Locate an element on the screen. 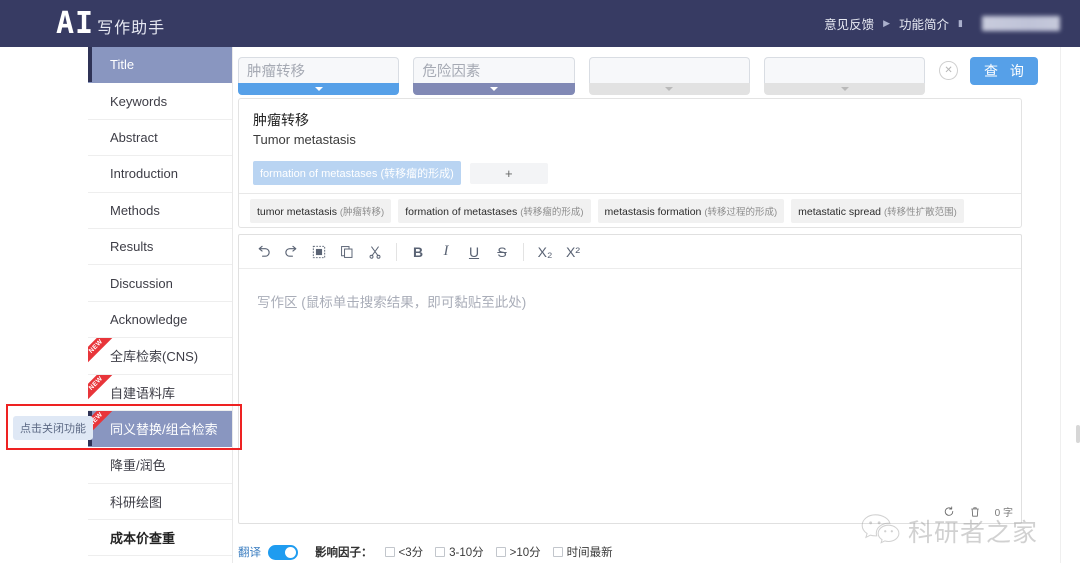  redo-icon is located at coordinates (291, 252).